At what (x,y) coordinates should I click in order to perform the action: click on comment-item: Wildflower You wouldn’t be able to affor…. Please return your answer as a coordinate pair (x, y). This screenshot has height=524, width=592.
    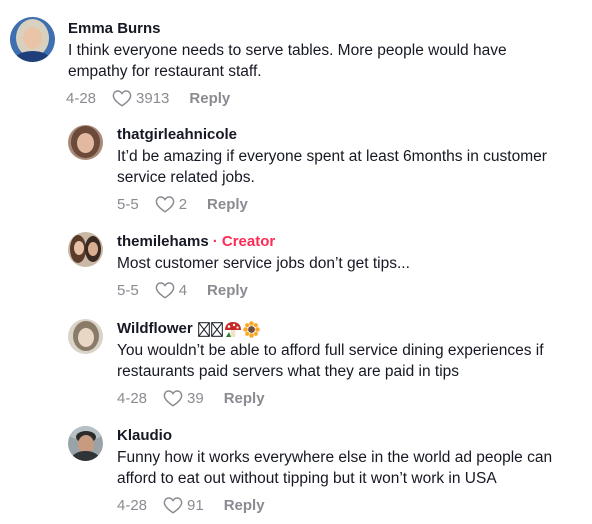
    Looking at the image, I should click on (306, 364).